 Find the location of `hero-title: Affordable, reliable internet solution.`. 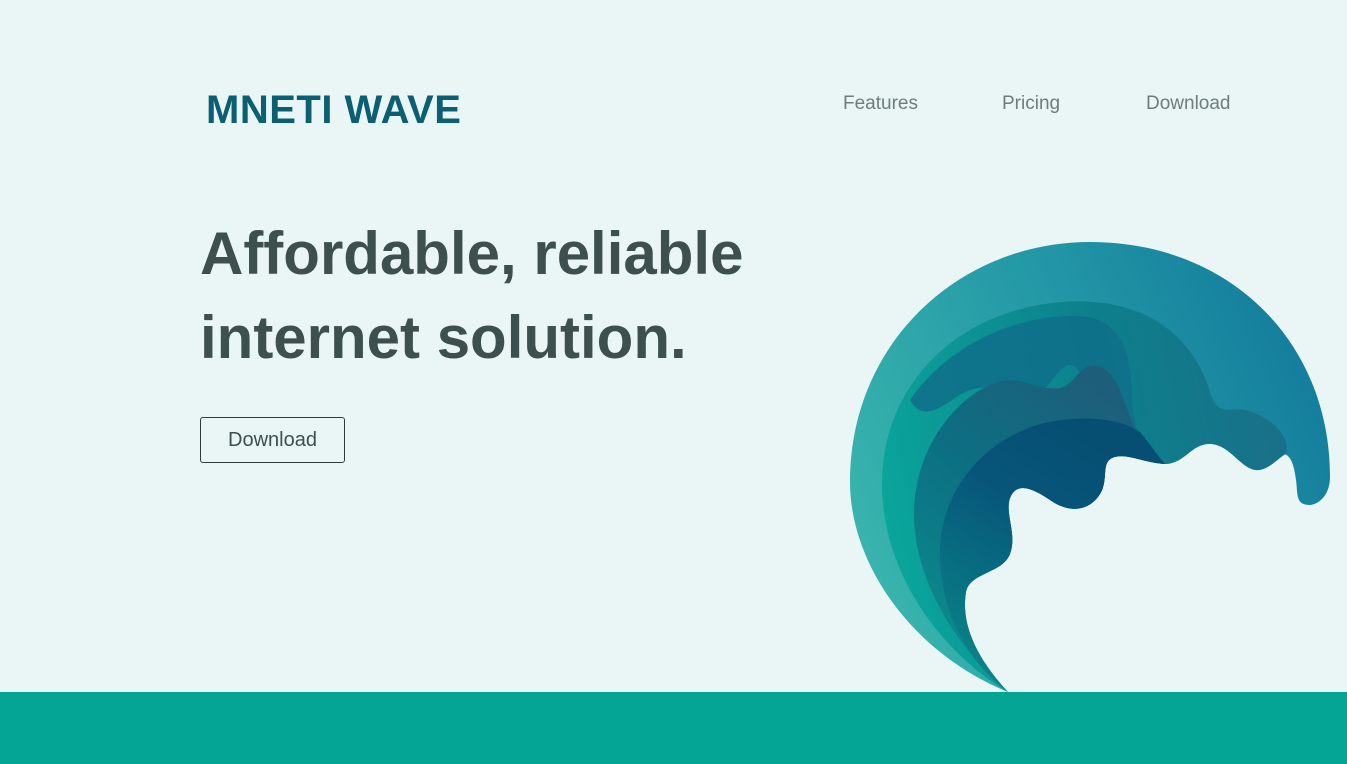

hero-title: Affordable, reliable internet solution. is located at coordinates (510, 296).